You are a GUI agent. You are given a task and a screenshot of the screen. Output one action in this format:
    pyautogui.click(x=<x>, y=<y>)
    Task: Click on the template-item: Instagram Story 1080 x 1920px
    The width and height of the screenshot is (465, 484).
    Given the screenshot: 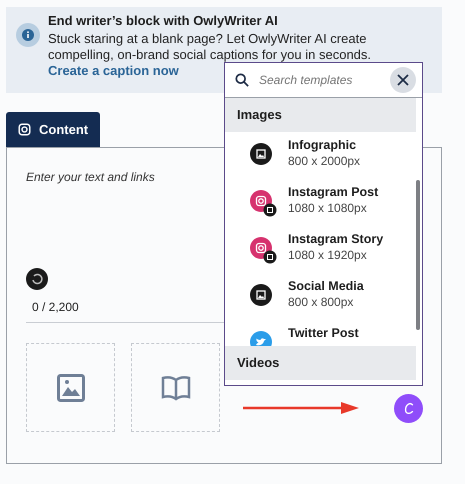 What is the action you would take?
    pyautogui.click(x=323, y=255)
    